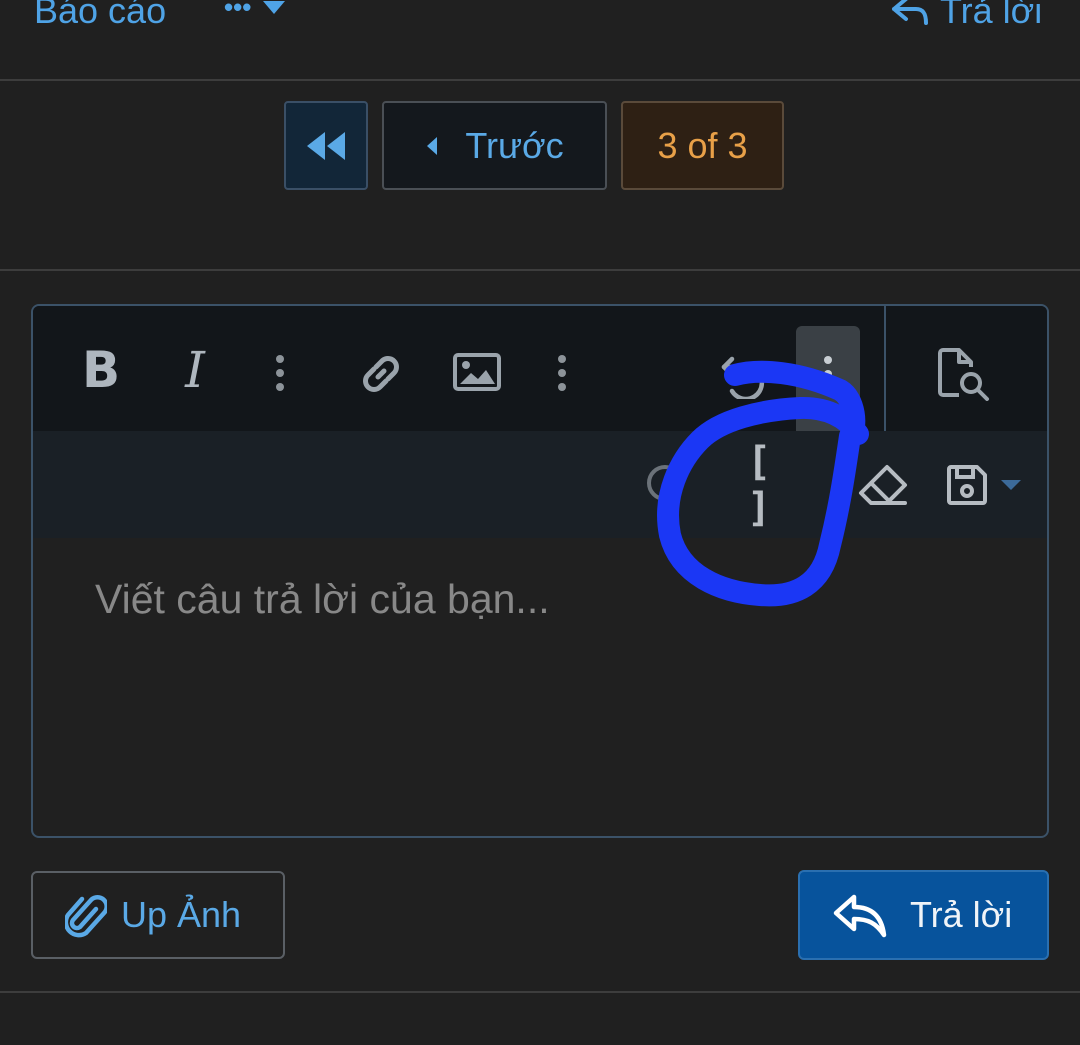 The image size is (1080, 1045). I want to click on more-options-button, so click(828, 378).